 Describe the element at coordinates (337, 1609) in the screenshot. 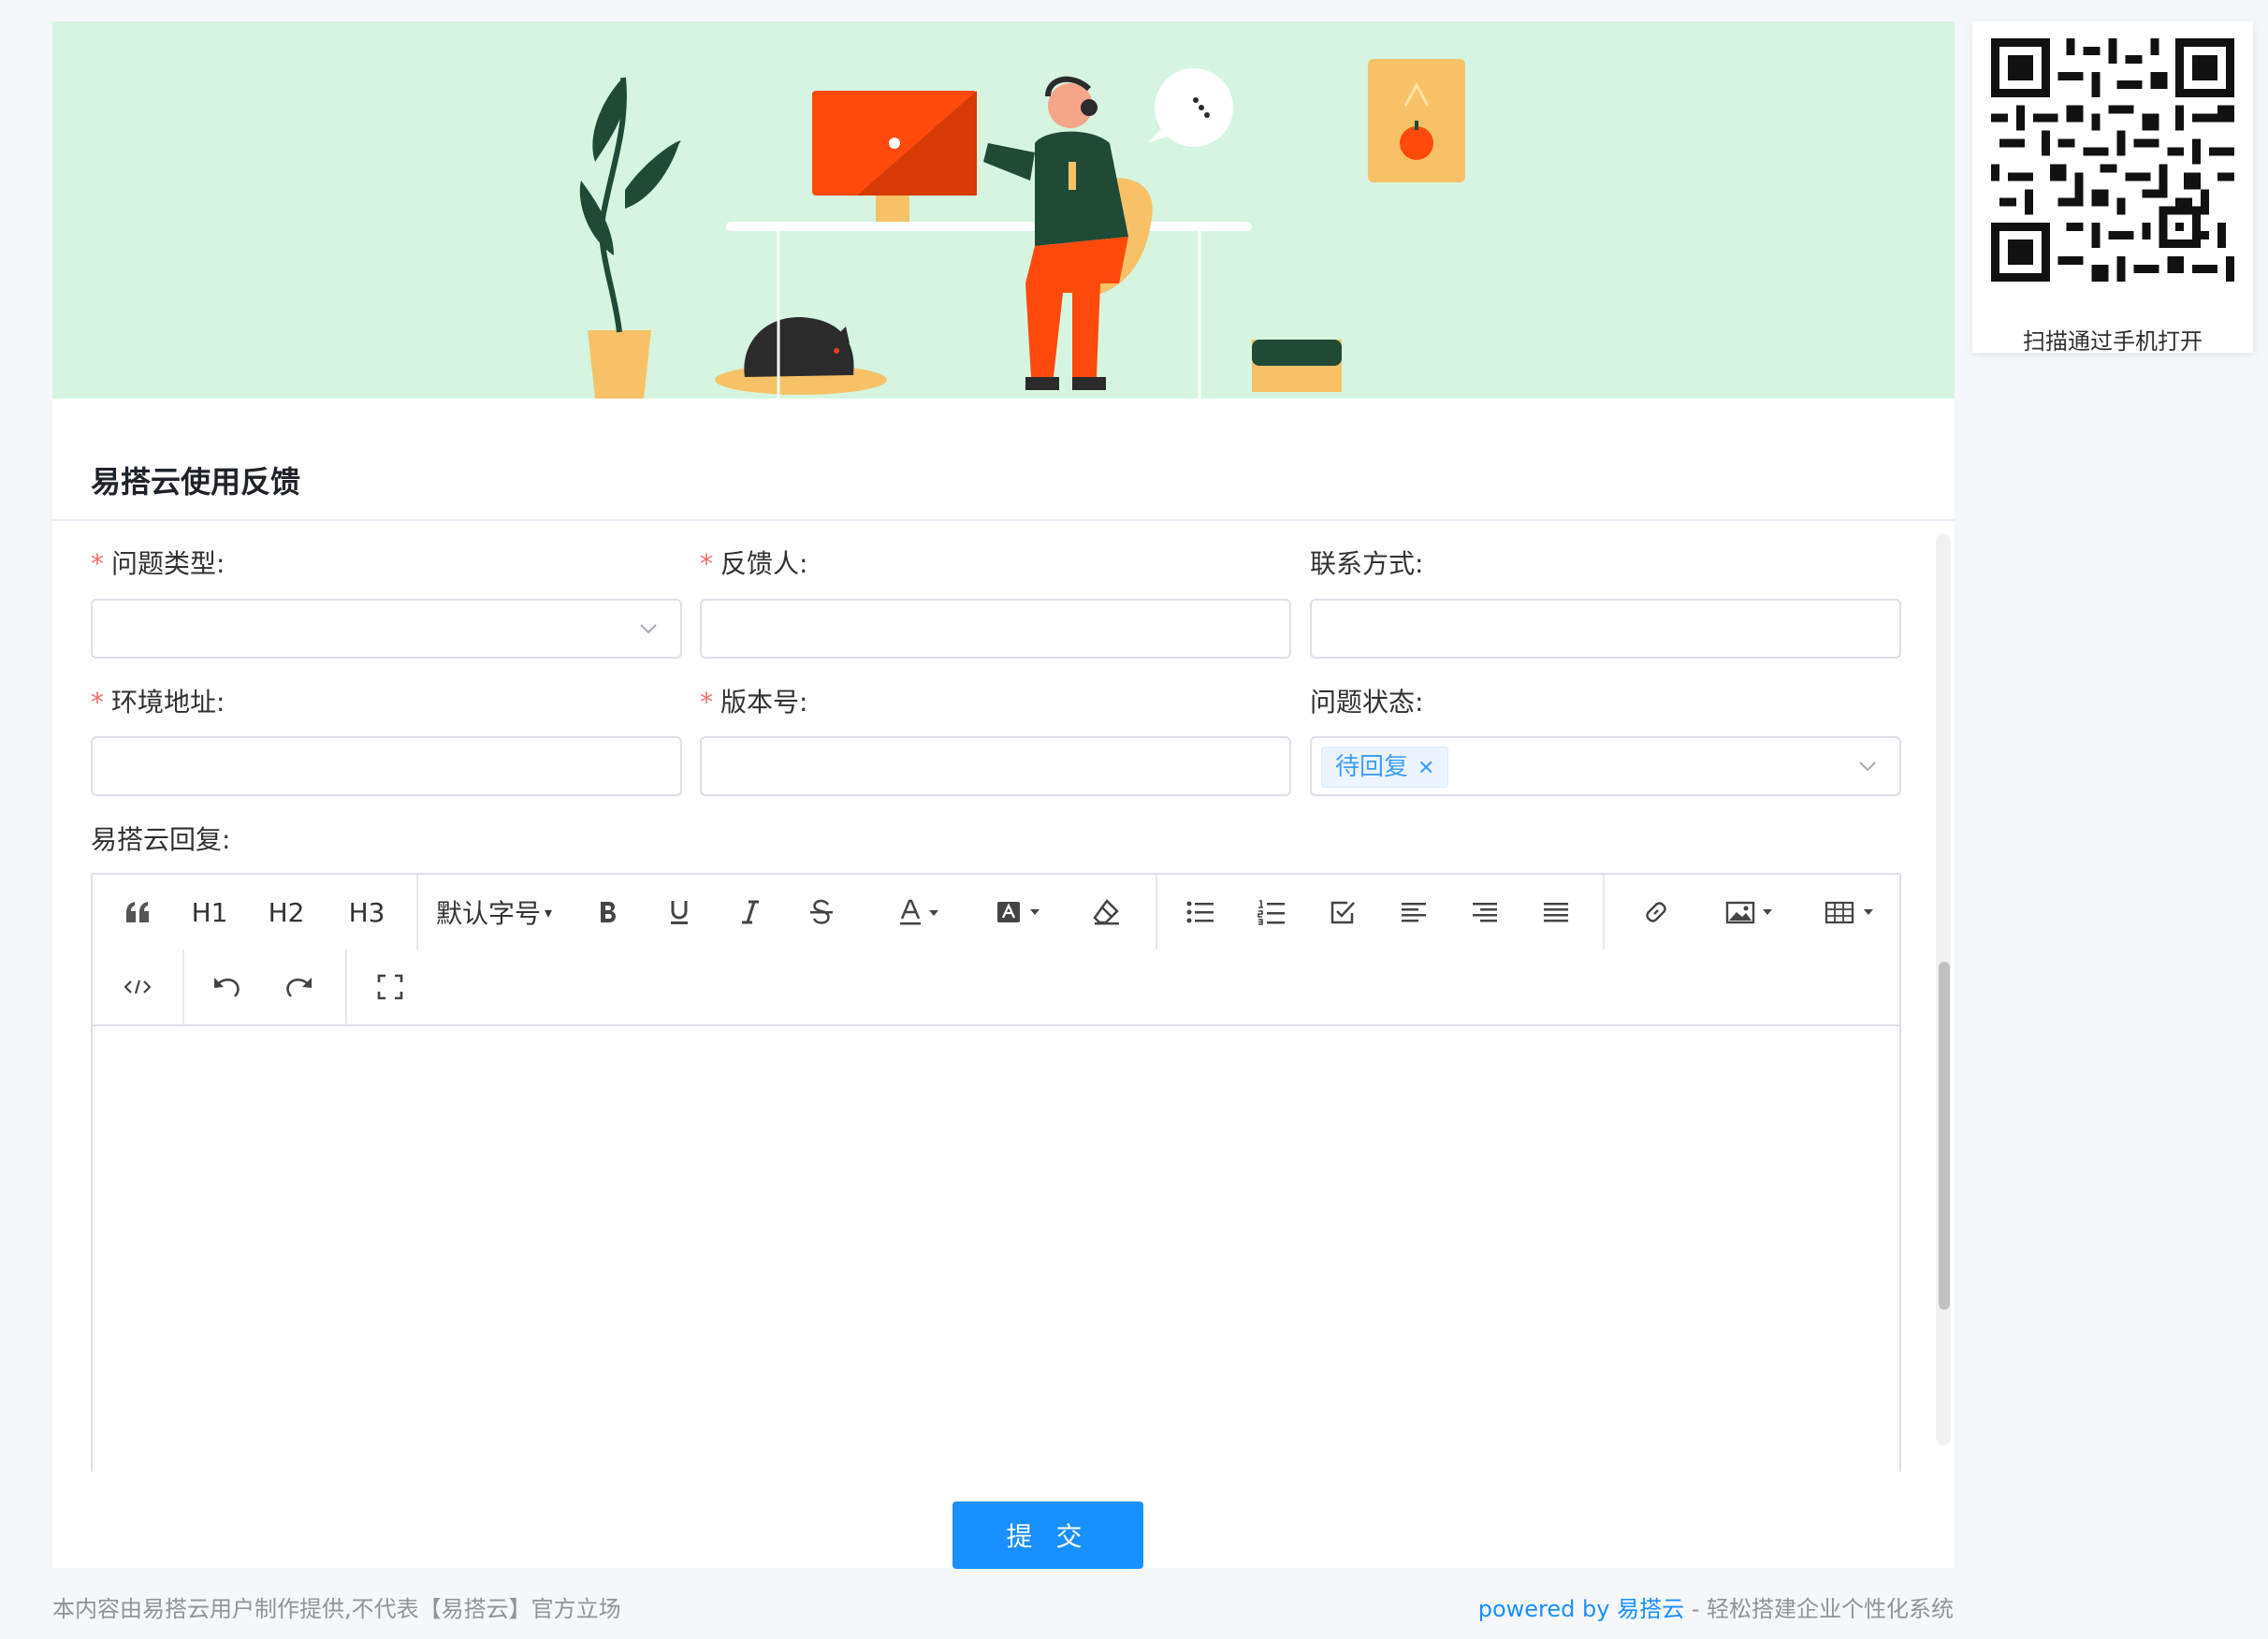

I see `footer-disclaimer: 本内容由易搭云用户制作提供,不代表【易搭云】官方立场` at that location.